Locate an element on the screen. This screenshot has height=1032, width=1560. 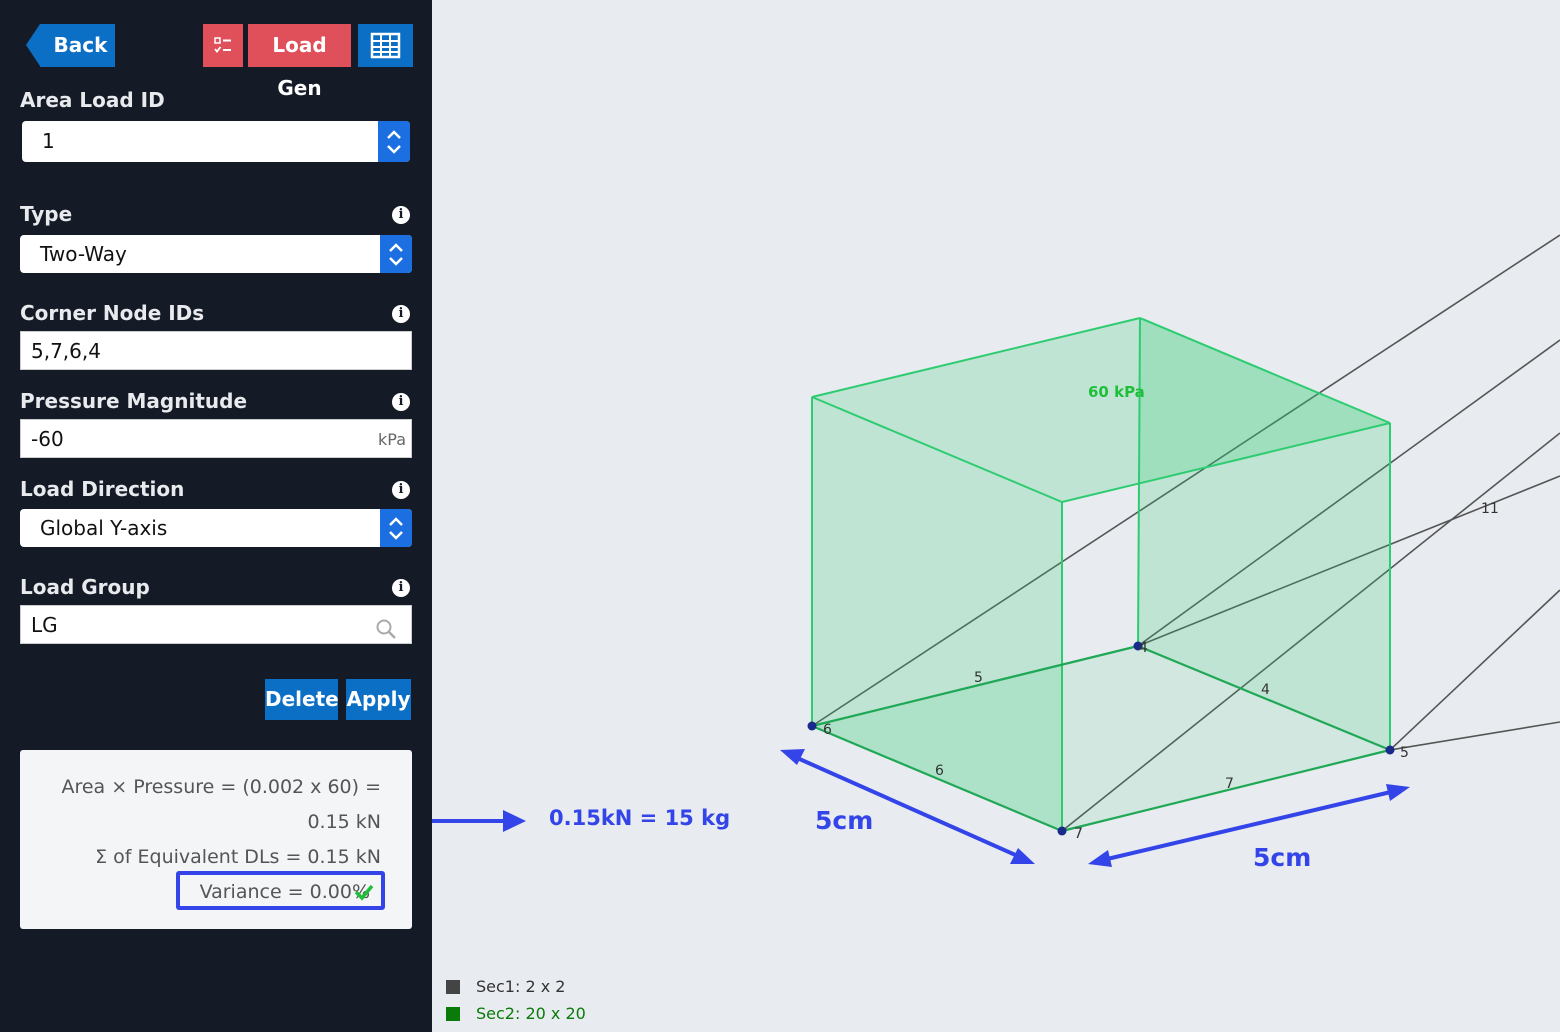
group-search-input: LG is located at coordinates (216, 624).